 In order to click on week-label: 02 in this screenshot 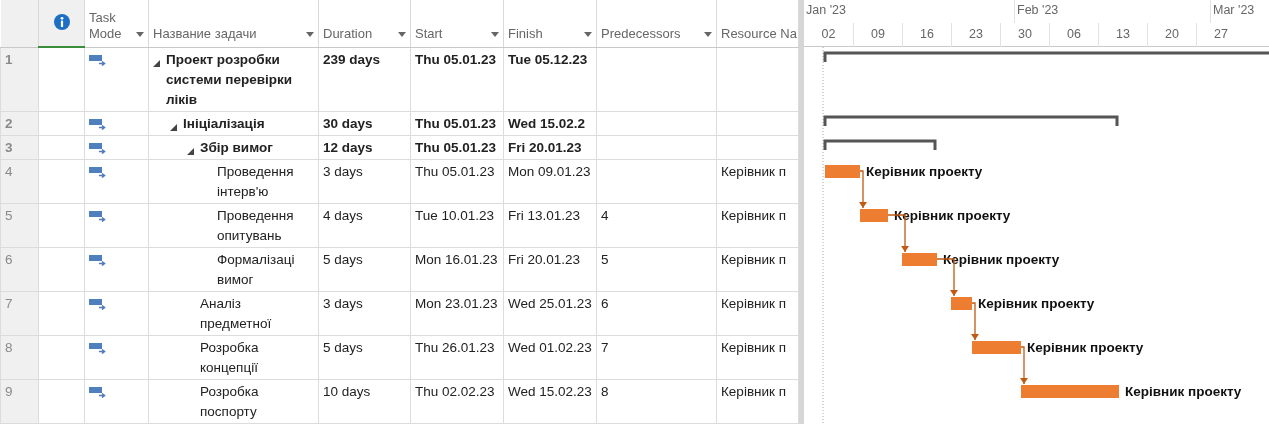, I will do `click(828, 34)`.